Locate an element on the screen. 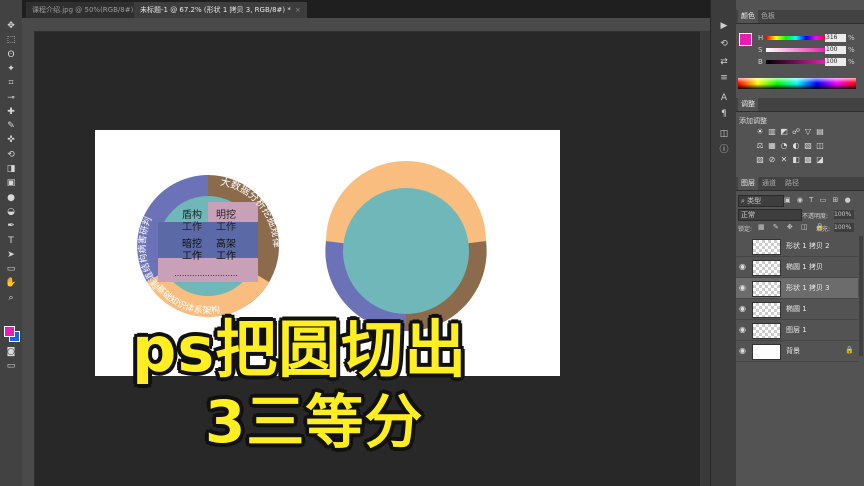 The image size is (864, 486). tab-untitled-1: 未标题-1 @ 67.2% (形状 1 拷贝 3, RGB/8#) * × is located at coordinates (220, 10).